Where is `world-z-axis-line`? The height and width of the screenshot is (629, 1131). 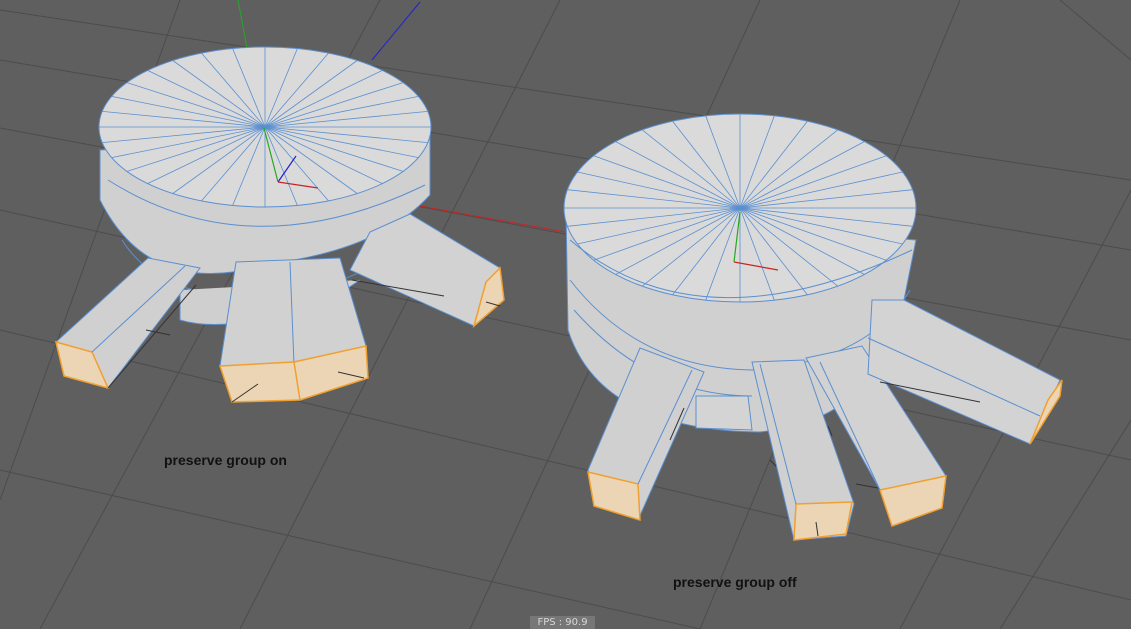
world-z-axis-line is located at coordinates (396, 31).